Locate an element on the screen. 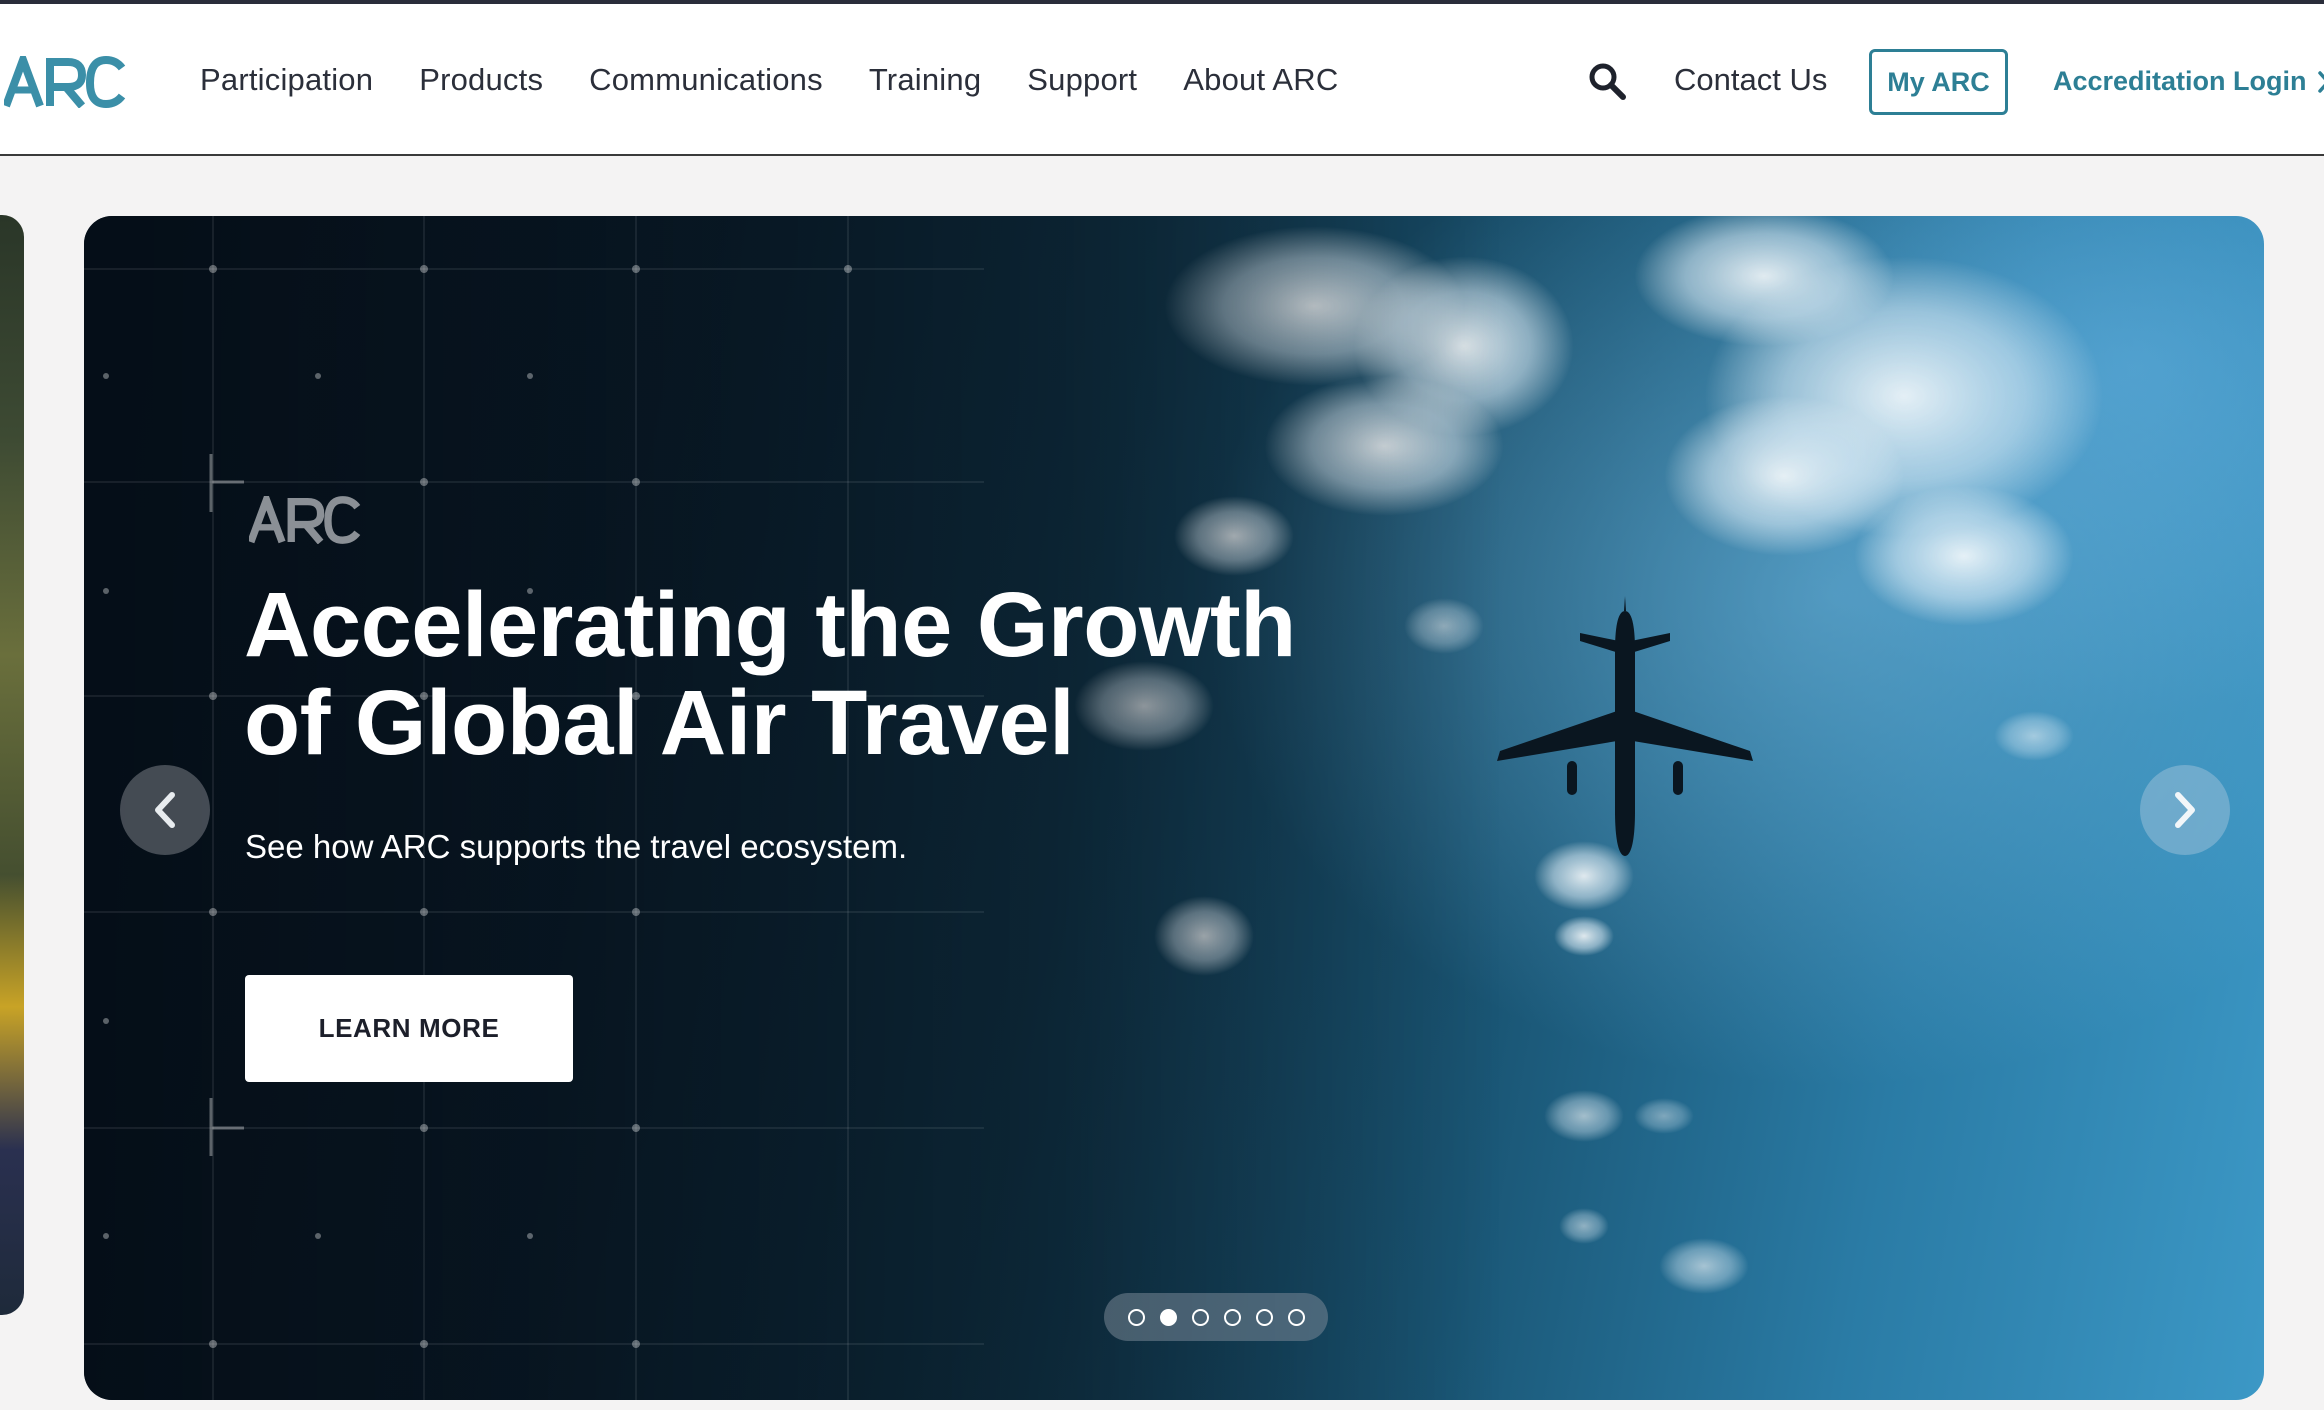 The height and width of the screenshot is (1410, 2324). hero-headline-line1: Accelerating the Growth is located at coordinates (770, 625).